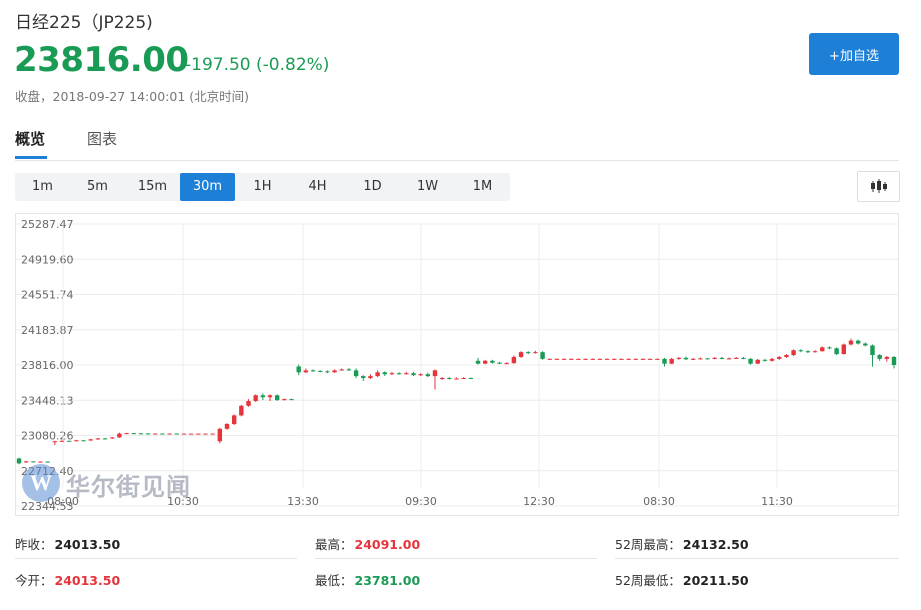 The width and height of the screenshot is (921, 610). What do you see at coordinates (659, 501) in the screenshot?
I see `x-tick-label: 08:30` at bounding box center [659, 501].